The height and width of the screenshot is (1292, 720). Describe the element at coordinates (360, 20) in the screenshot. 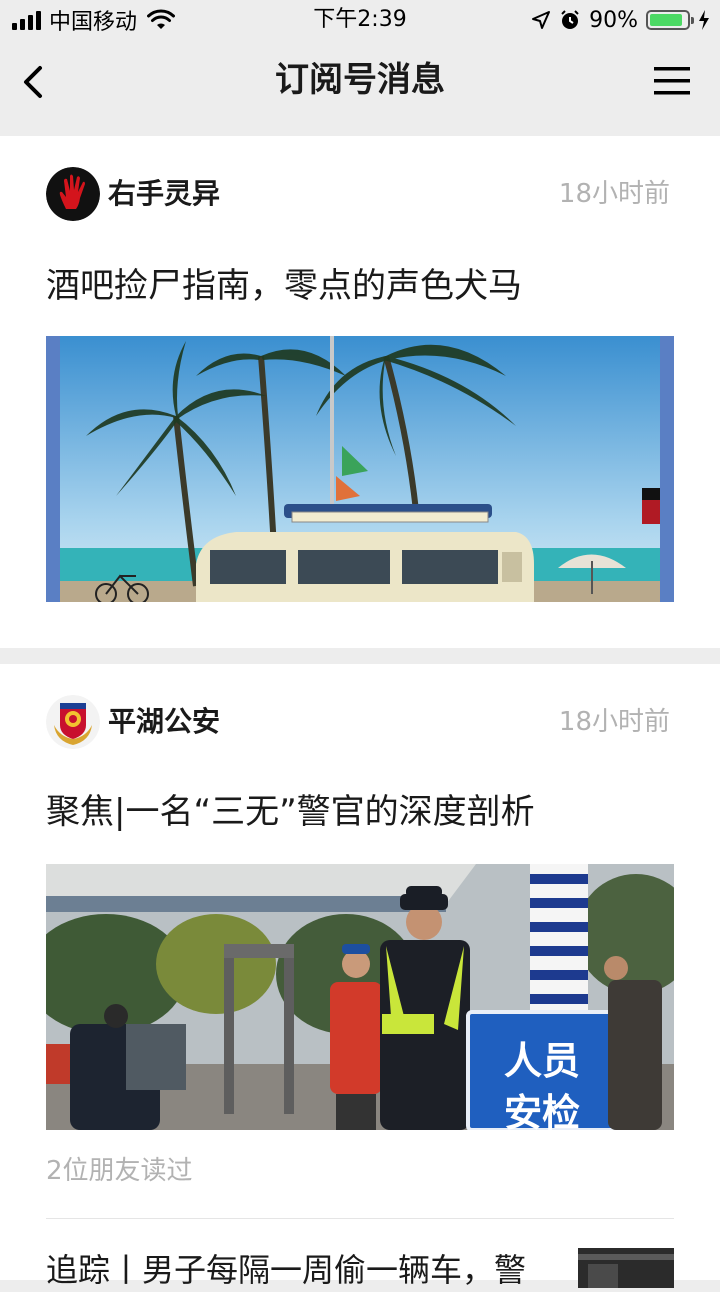

I see `status-bar: 中国移动 下午2:39 90%` at that location.